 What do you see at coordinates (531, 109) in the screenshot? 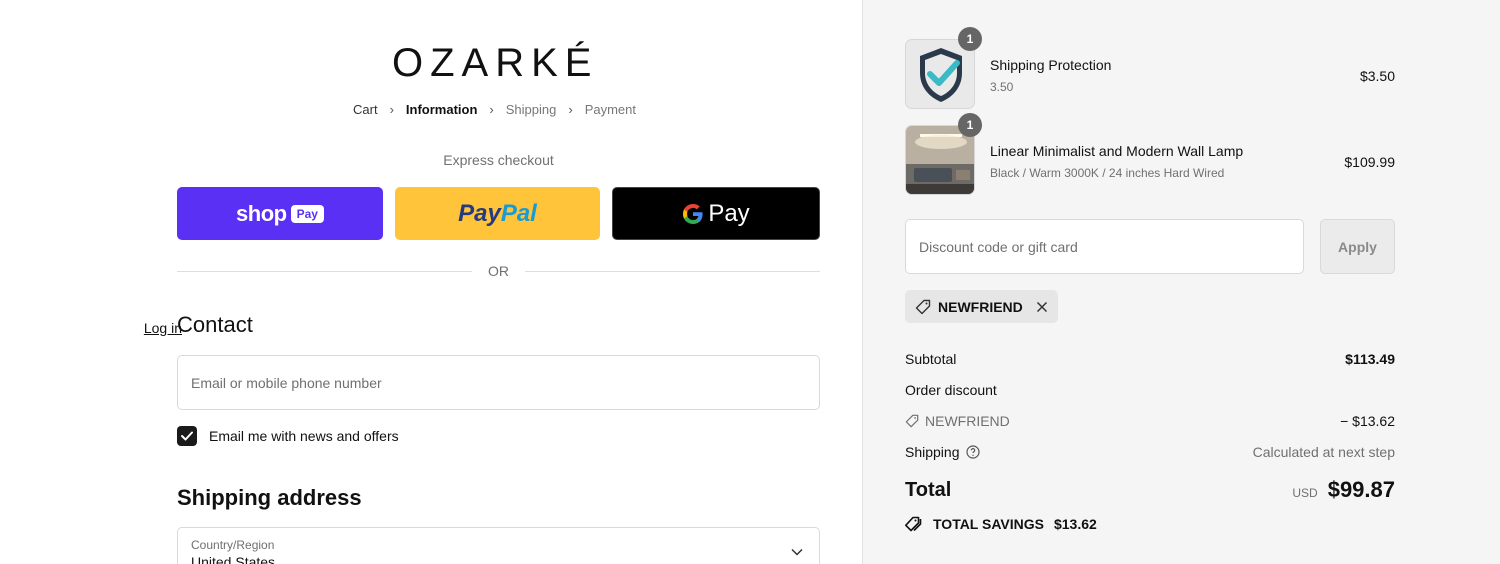
I see `breadcrumb-shipping: Shipping` at bounding box center [531, 109].